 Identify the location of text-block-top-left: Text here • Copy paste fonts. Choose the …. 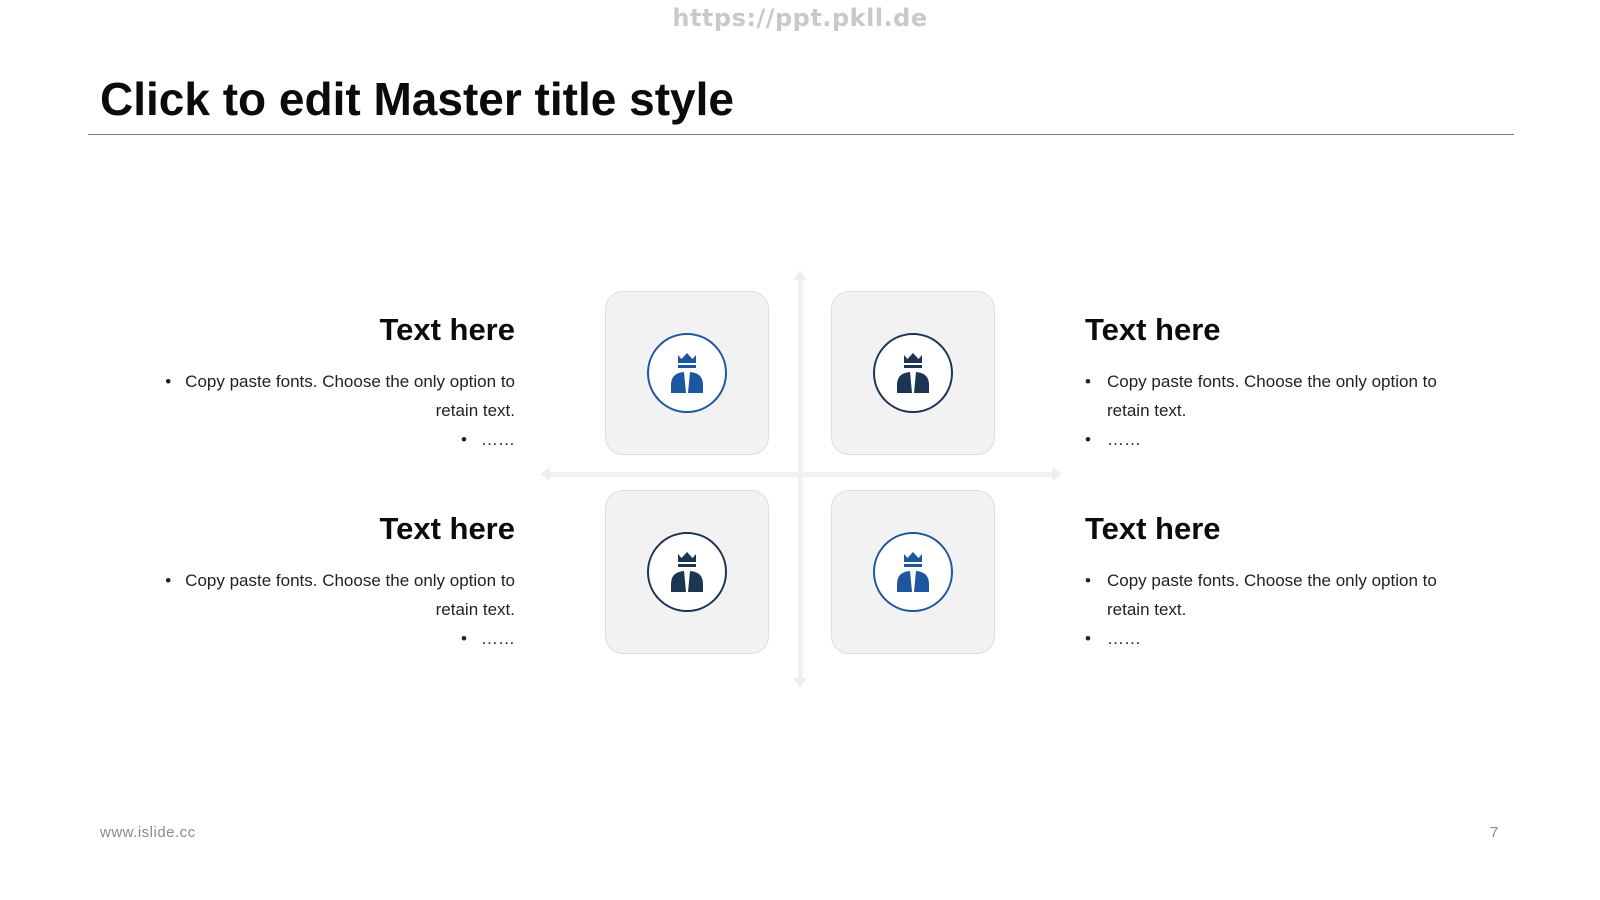
(325, 382).